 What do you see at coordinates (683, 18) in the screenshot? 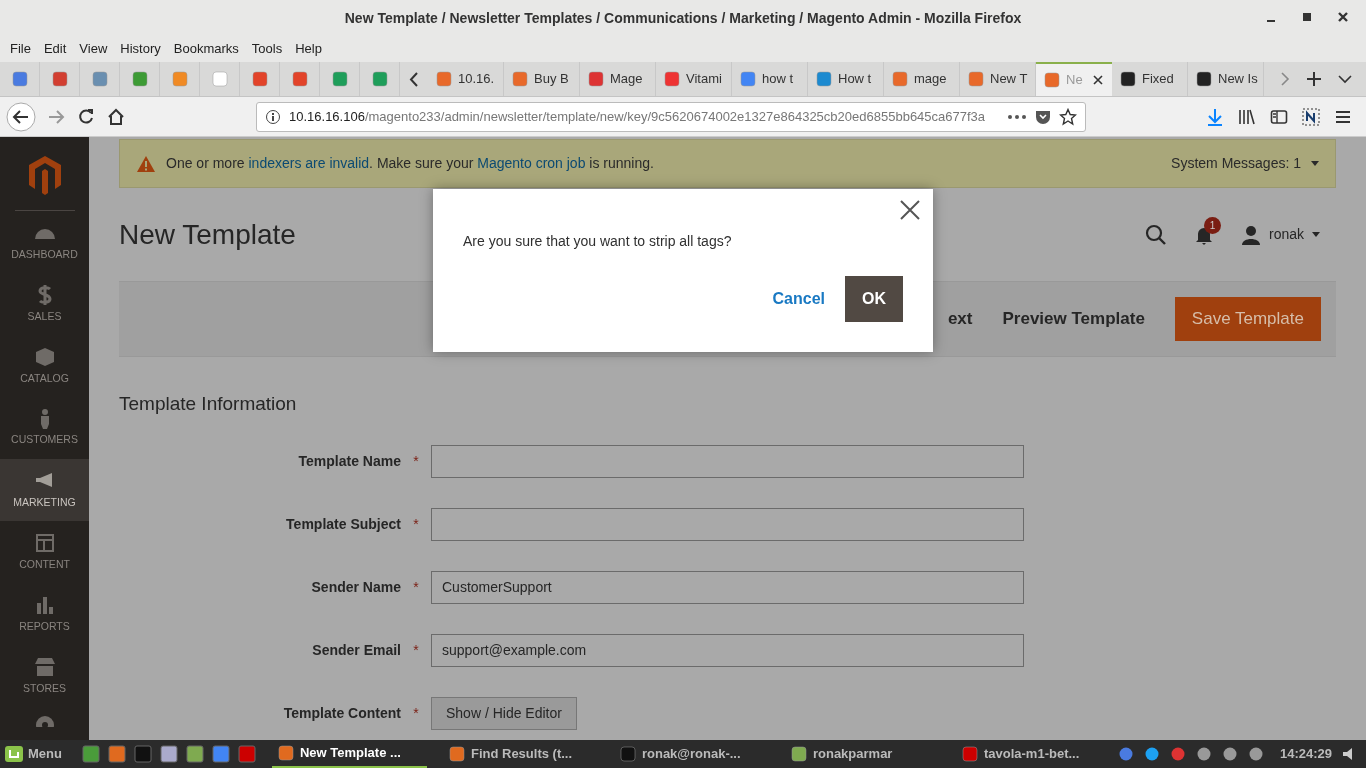
I see `window-title: New Template / Newsletter Templates / Communications / Marketing / Magento Admin - Mozilla Firefox` at bounding box center [683, 18].